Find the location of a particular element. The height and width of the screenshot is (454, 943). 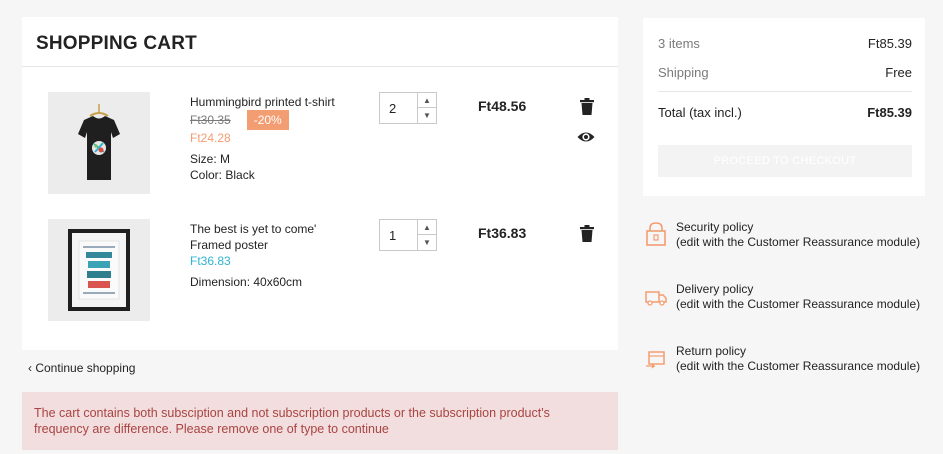

product-thumbnail-poster is located at coordinates (99, 270).